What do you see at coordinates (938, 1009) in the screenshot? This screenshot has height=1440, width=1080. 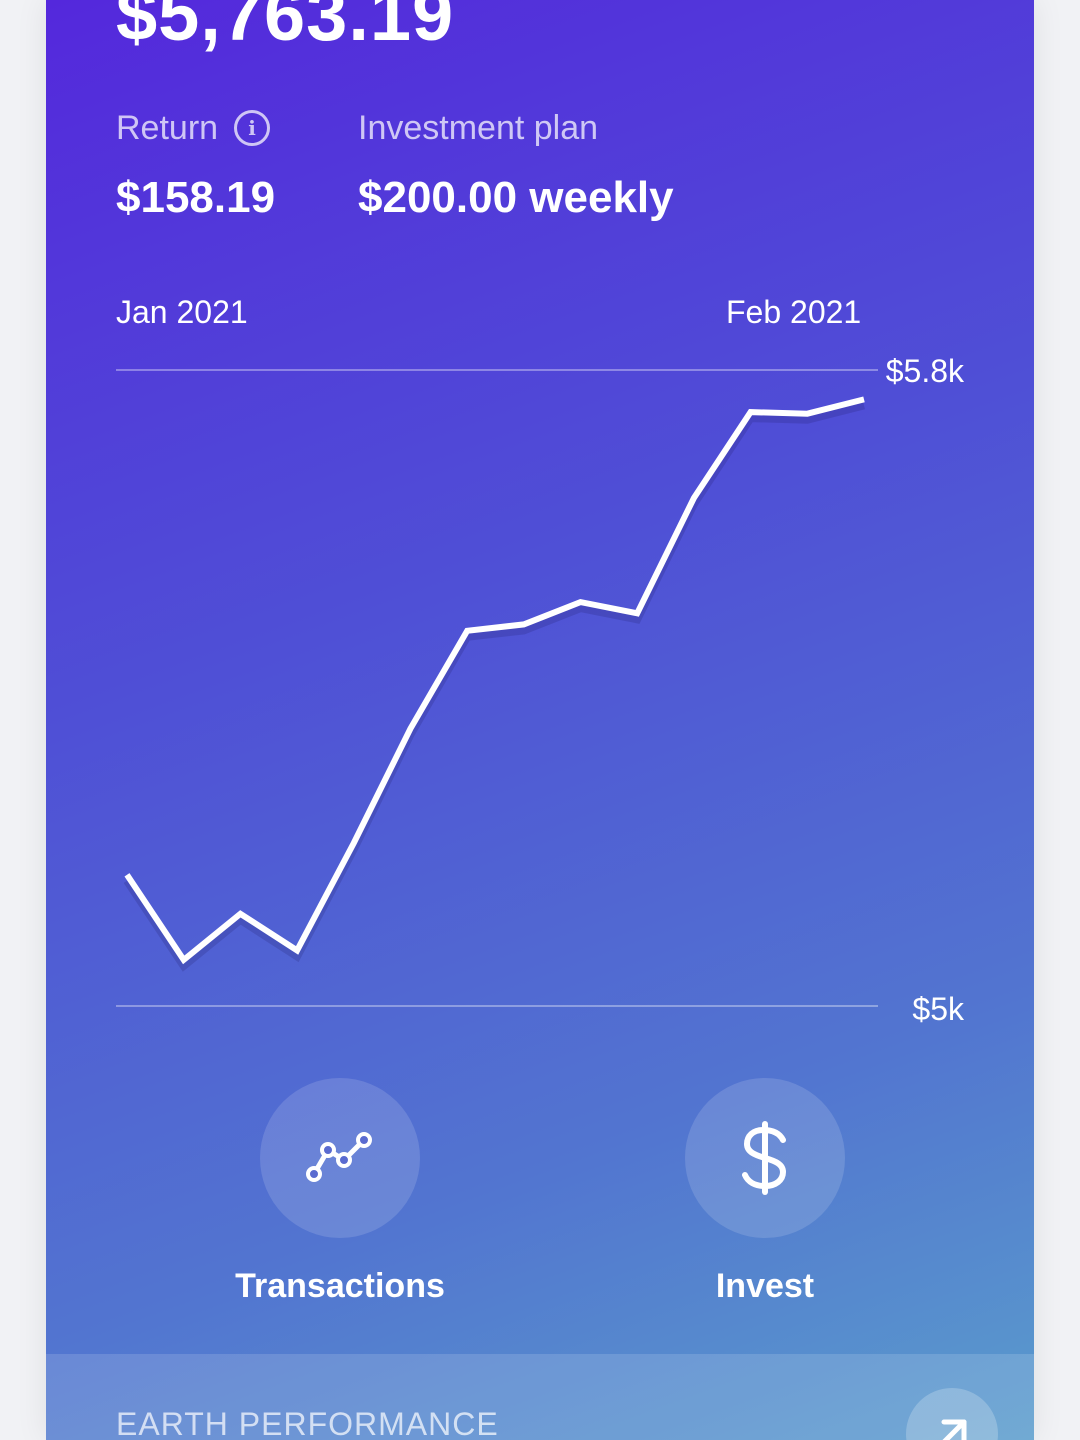 I see `y-tick-bottom: $5k` at bounding box center [938, 1009].